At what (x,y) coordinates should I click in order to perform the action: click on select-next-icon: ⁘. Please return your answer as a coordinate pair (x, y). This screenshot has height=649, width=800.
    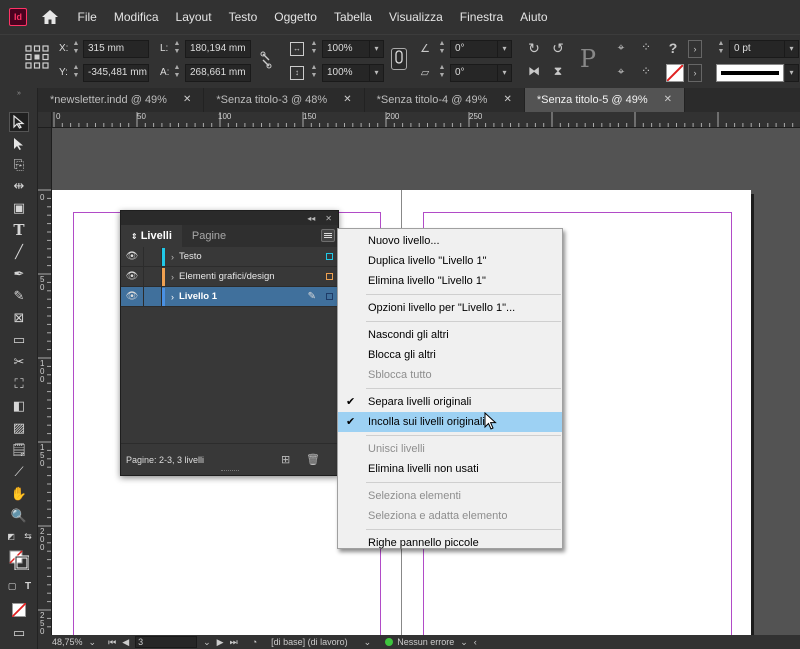
    Looking at the image, I should click on (646, 73).